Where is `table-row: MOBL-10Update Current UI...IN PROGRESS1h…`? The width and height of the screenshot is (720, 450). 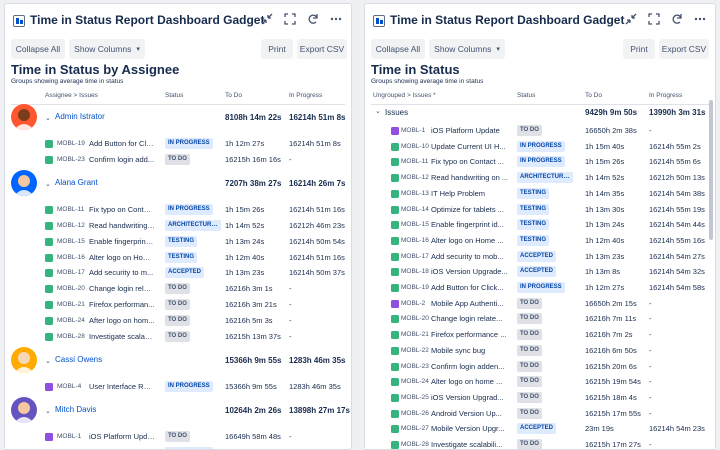
table-row: MOBL-10Update Current UI...IN PROGRESS1h… is located at coordinates (178, 447).